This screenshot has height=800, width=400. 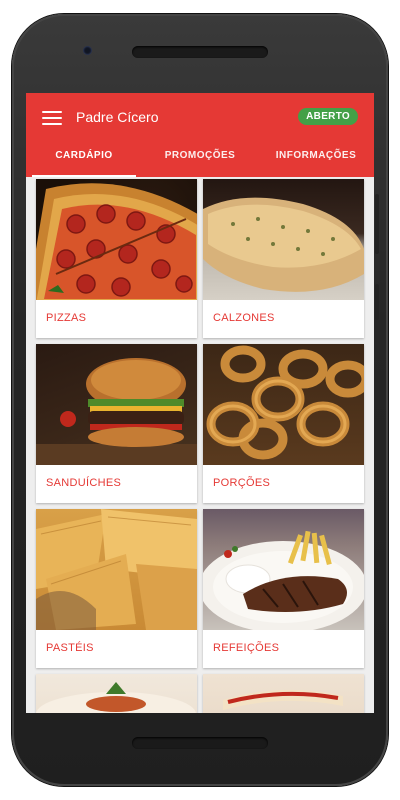 What do you see at coordinates (116, 569) in the screenshot?
I see `pastel-image` at bounding box center [116, 569].